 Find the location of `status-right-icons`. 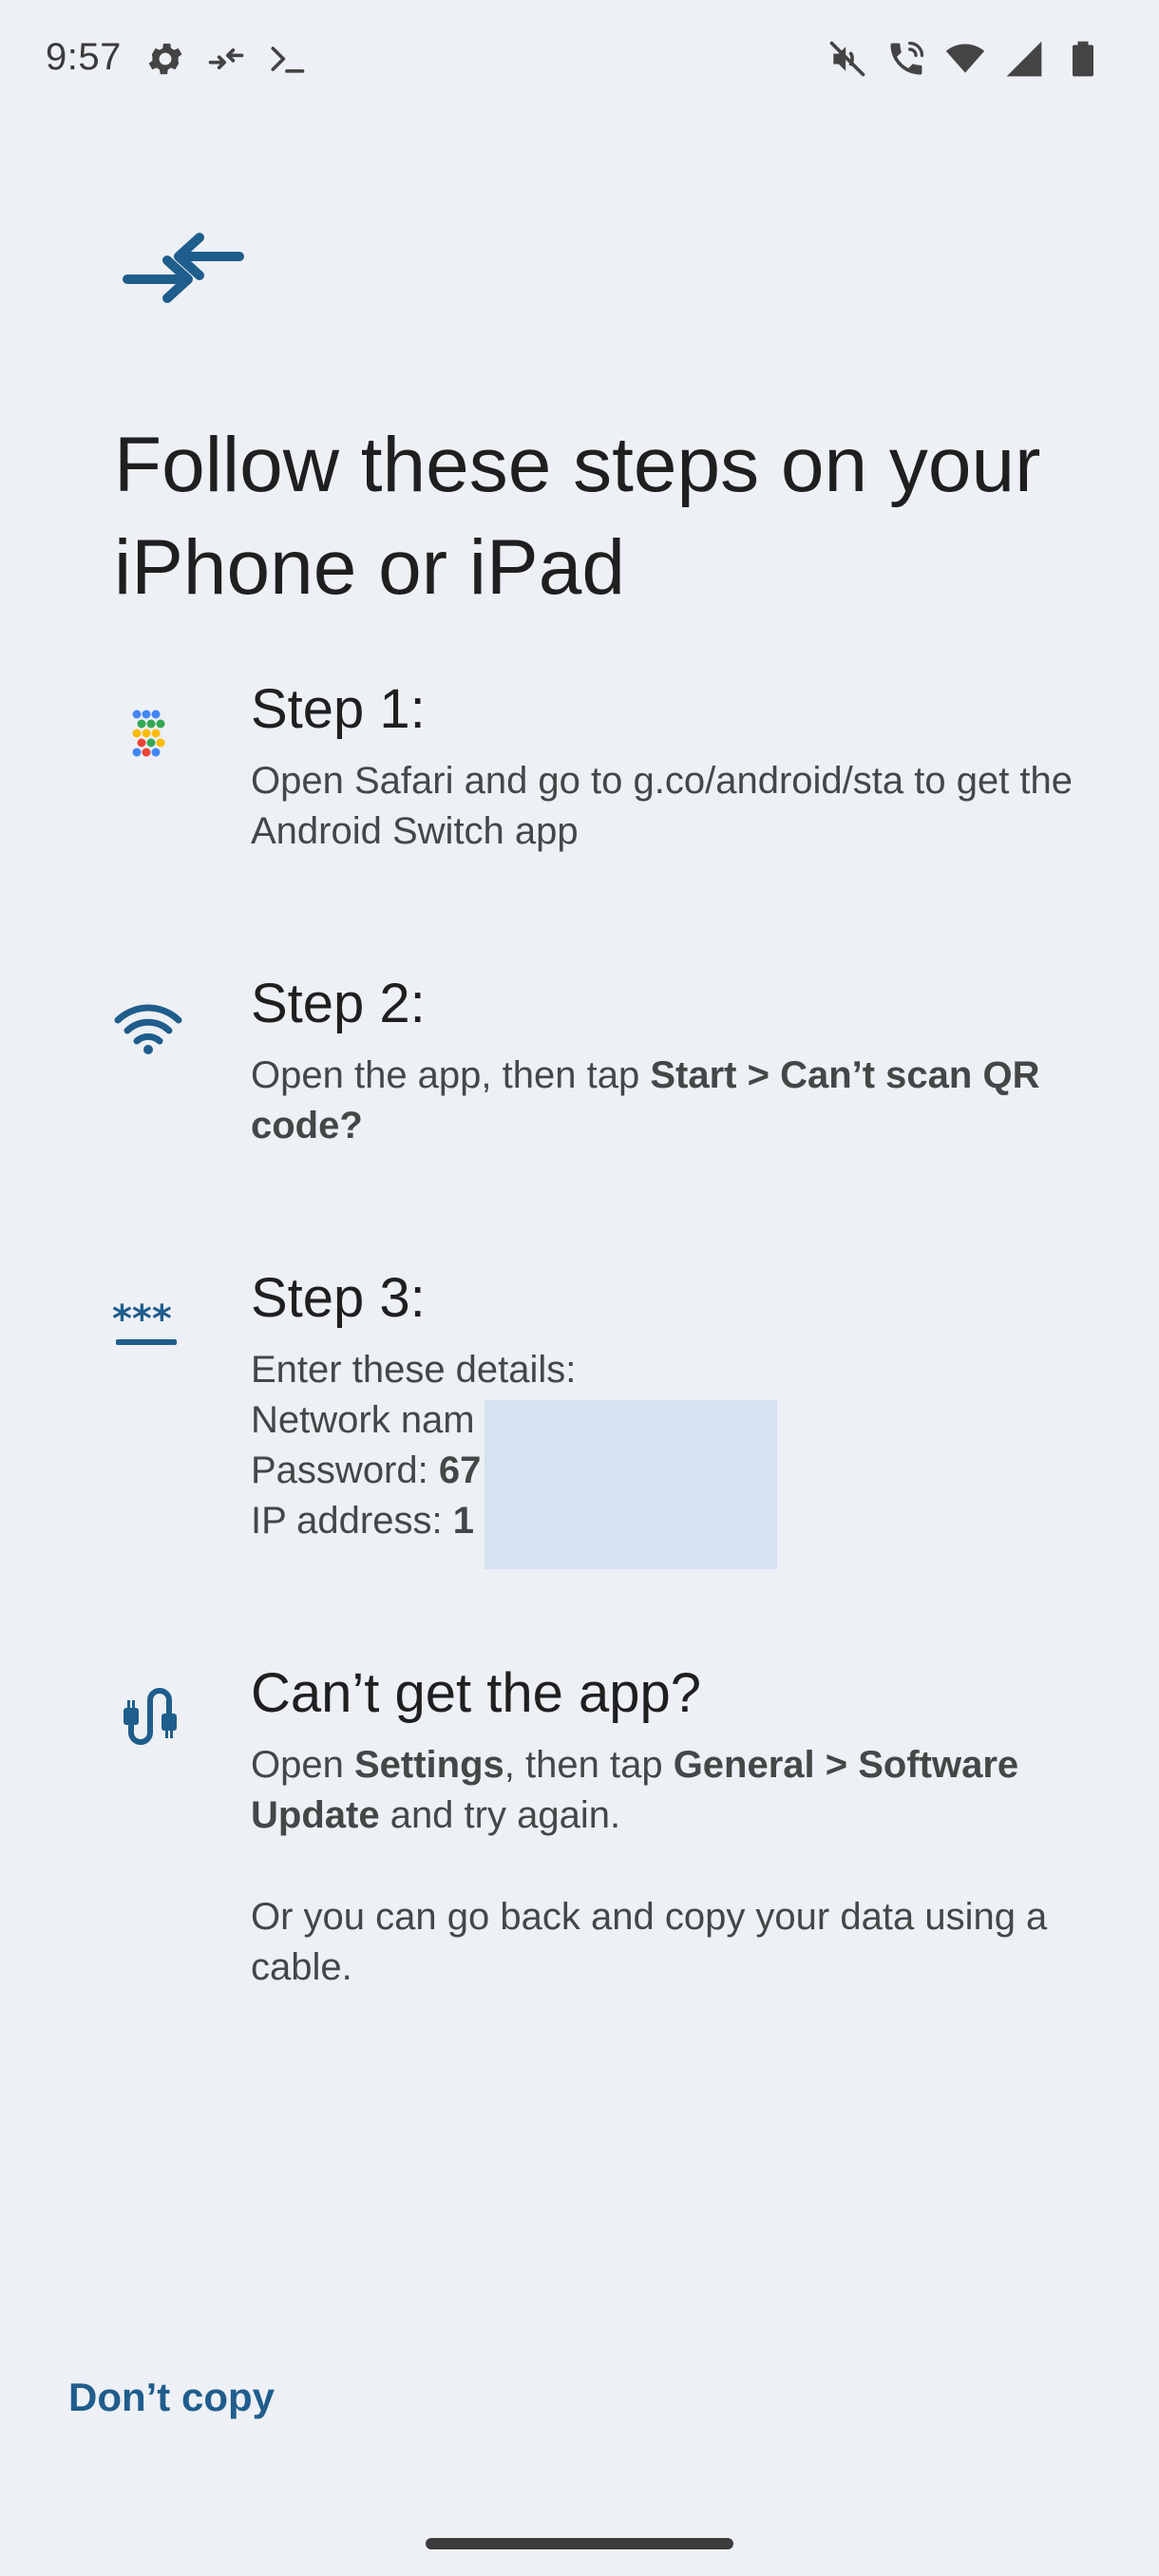

status-right-icons is located at coordinates (965, 59).